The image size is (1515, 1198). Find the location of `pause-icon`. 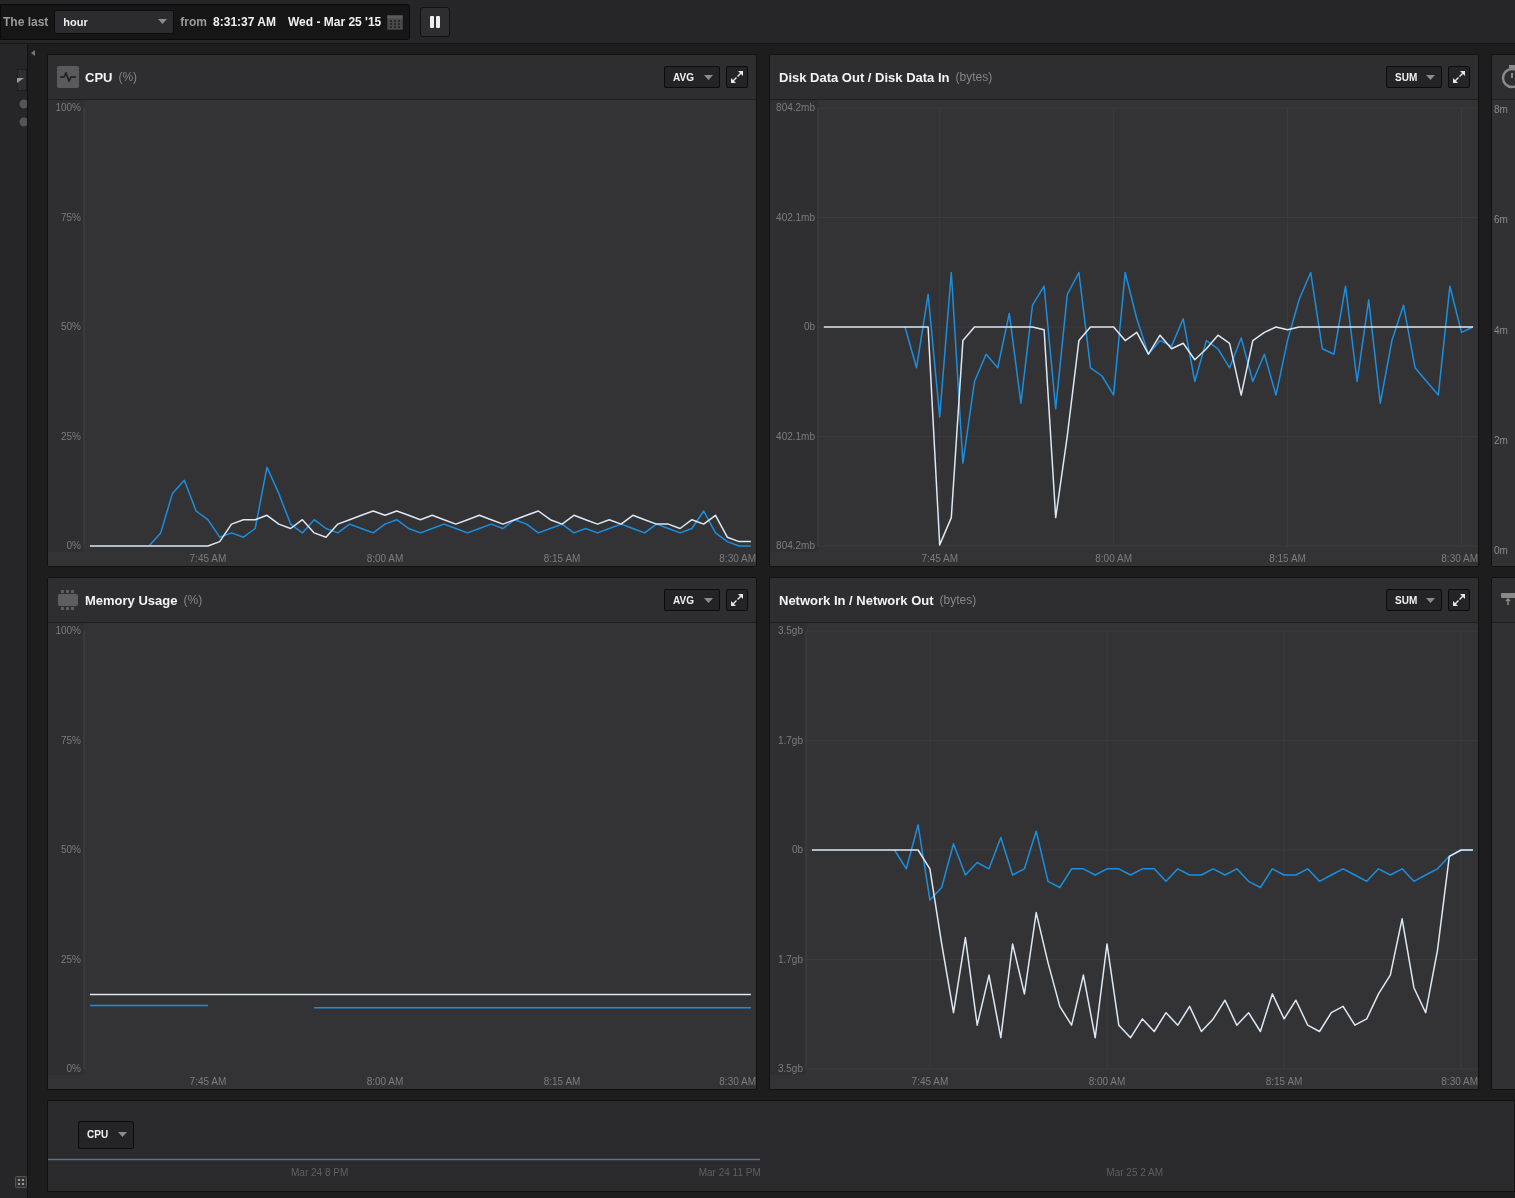

pause-icon is located at coordinates (435, 21).